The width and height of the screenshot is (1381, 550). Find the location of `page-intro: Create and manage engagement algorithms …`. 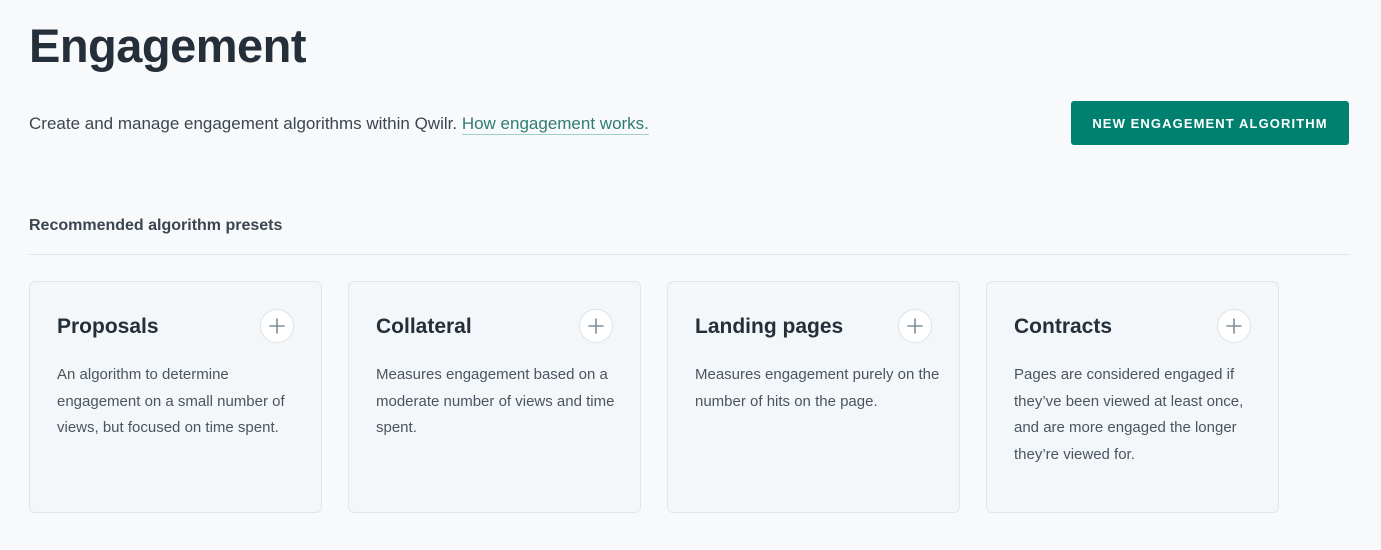

page-intro: Create and manage engagement algorithms … is located at coordinates (339, 124).